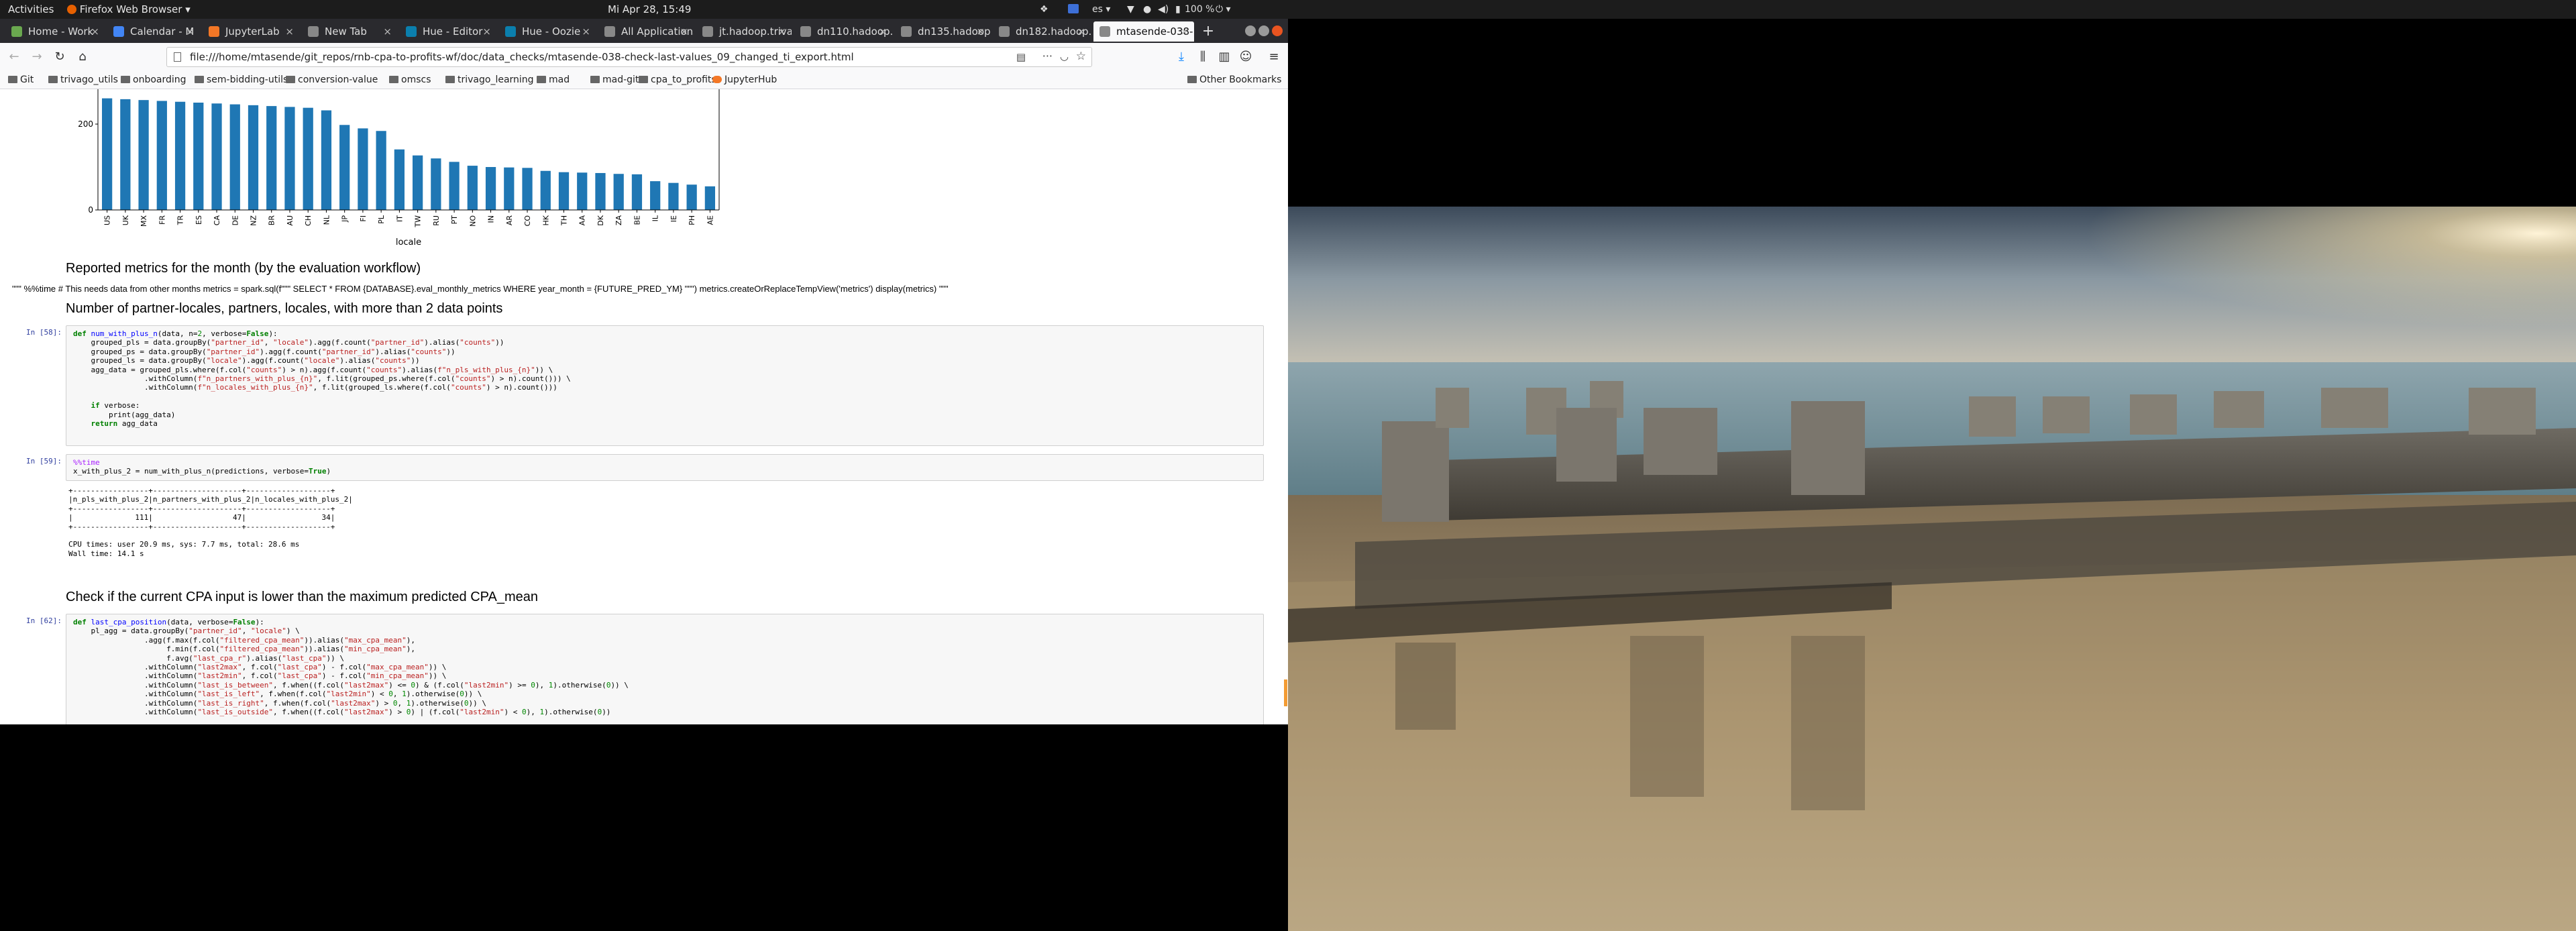 This screenshot has width=2576, height=931. Describe the element at coordinates (744, 32) in the screenshot. I see `tab-7: jt.hadoop.triva ×` at that location.